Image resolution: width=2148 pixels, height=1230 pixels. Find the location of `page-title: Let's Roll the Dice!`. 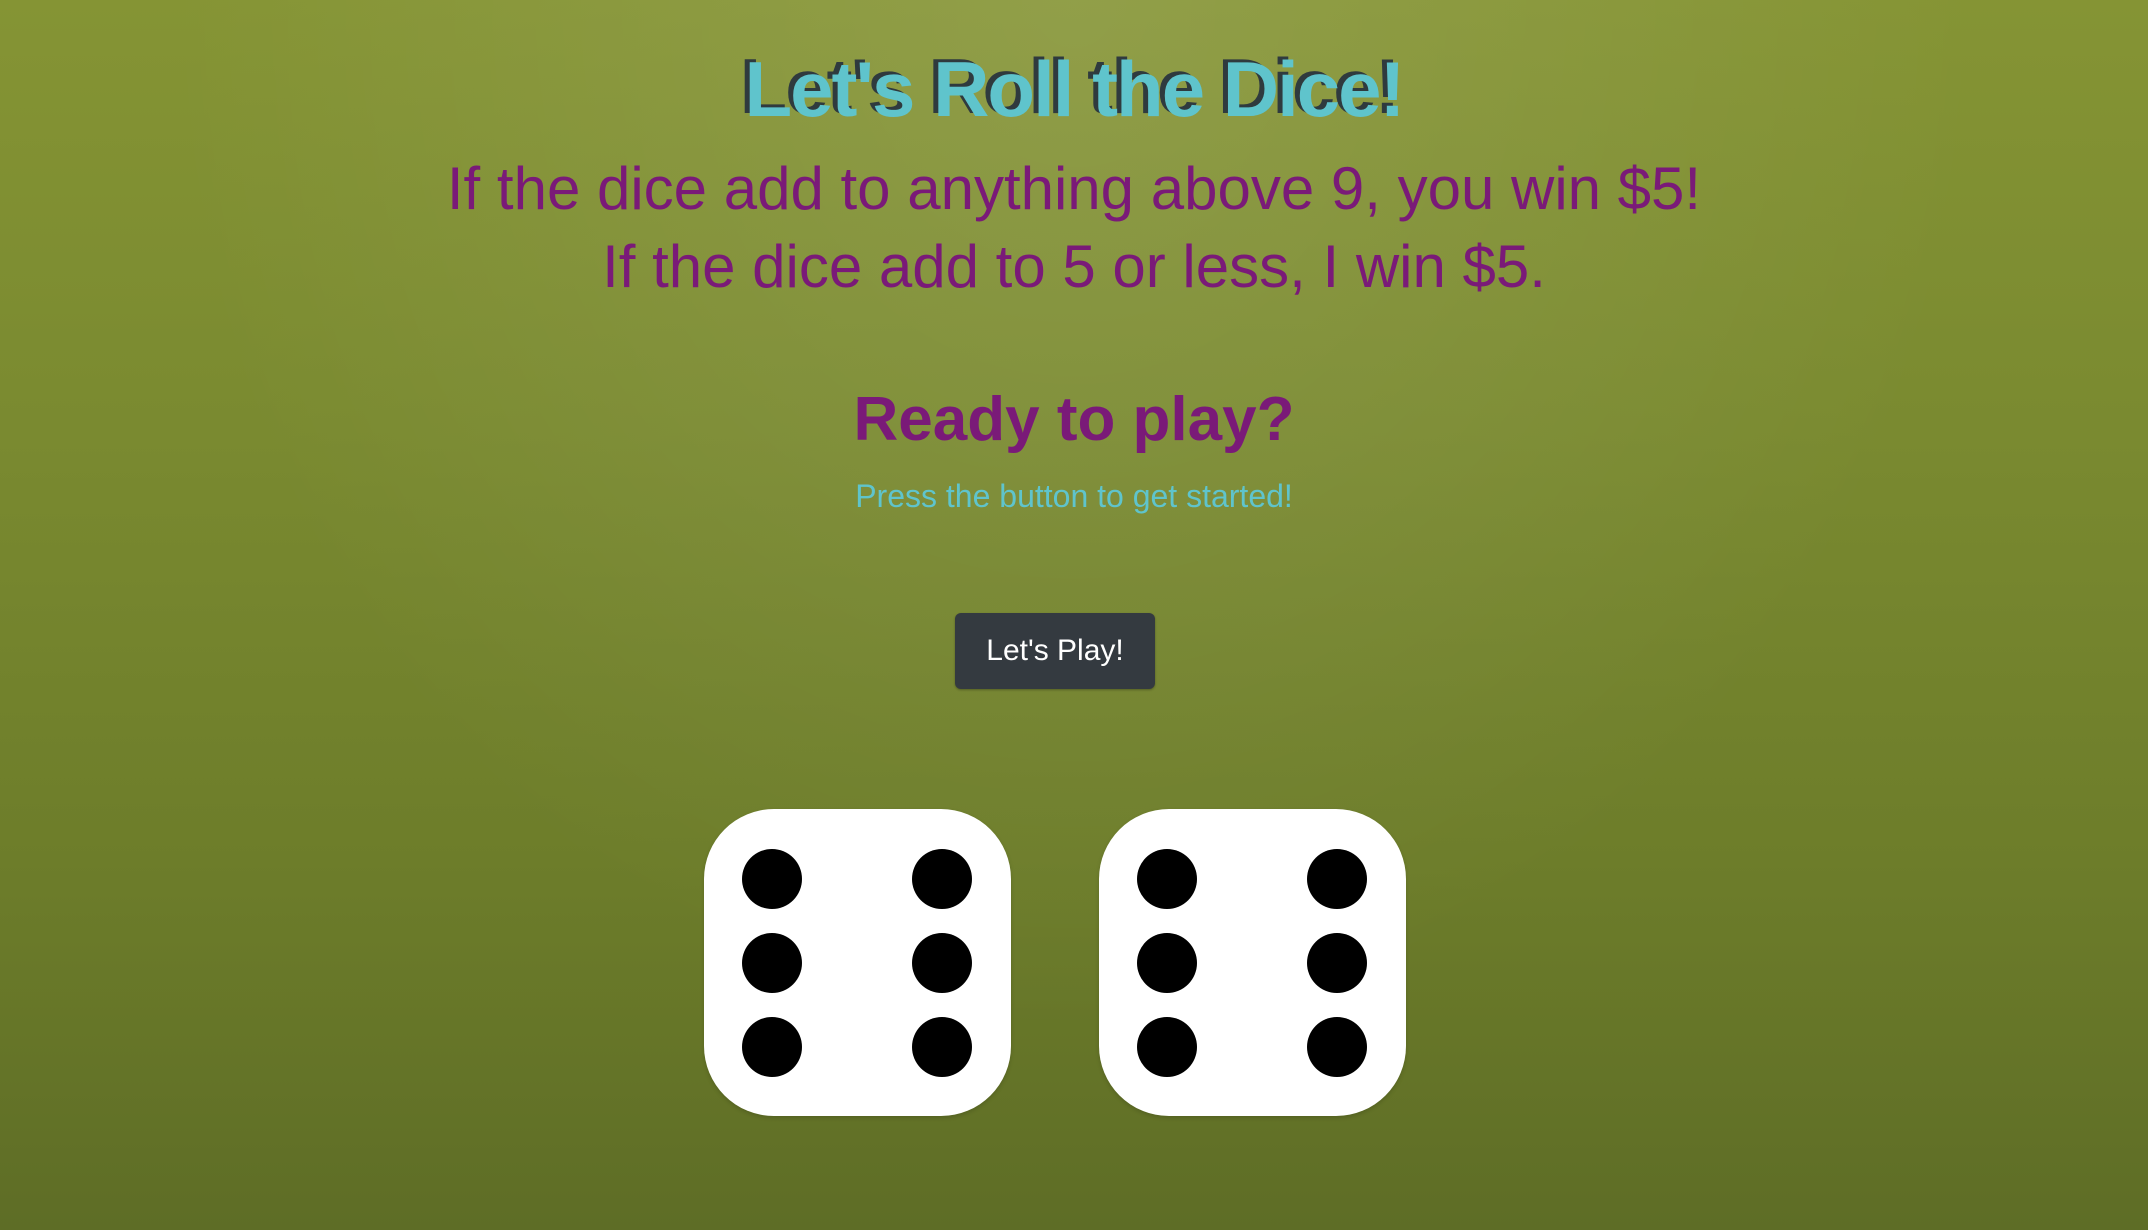

page-title: Let's Roll the Dice! is located at coordinates (1075, 89).